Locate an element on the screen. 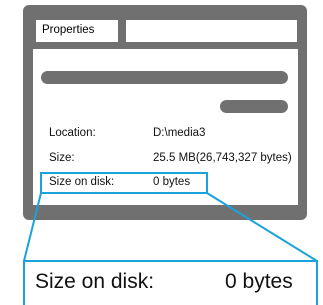 This screenshot has height=305, width=323. zoom-size-on-disk-label: Size on disk: is located at coordinates (95, 281).